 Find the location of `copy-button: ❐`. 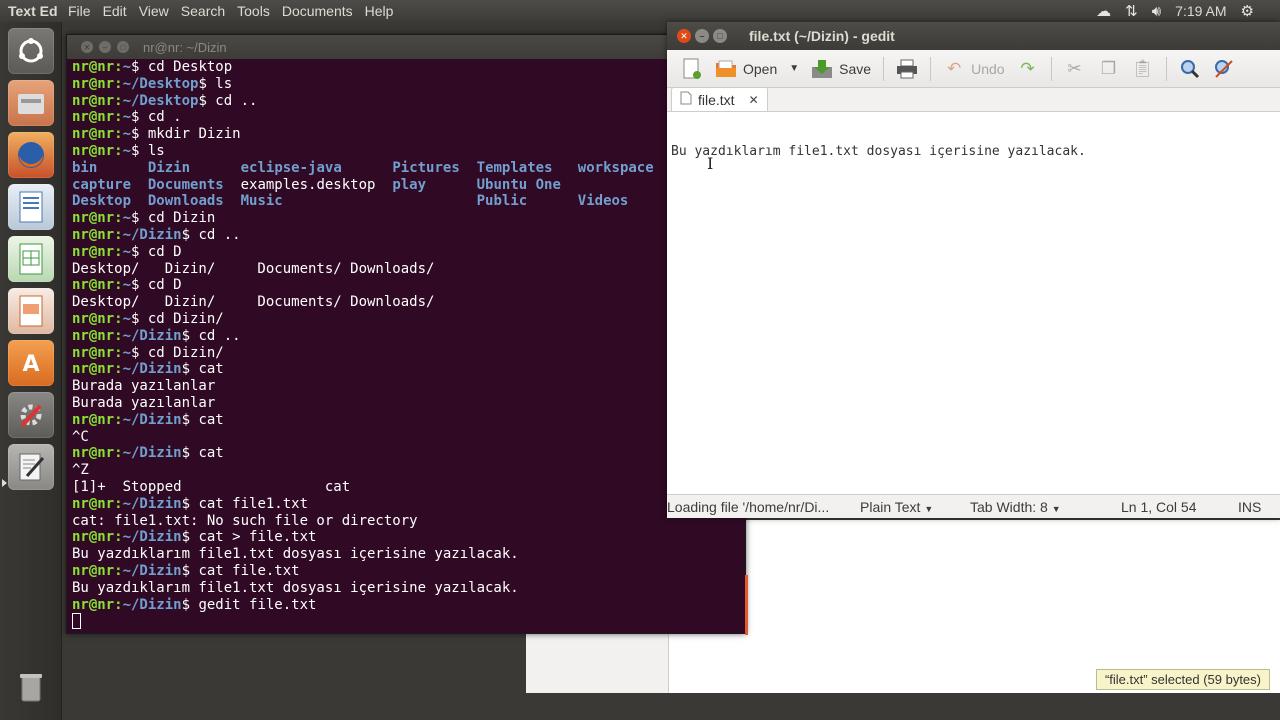

copy-button: ❐ is located at coordinates (1109, 69).